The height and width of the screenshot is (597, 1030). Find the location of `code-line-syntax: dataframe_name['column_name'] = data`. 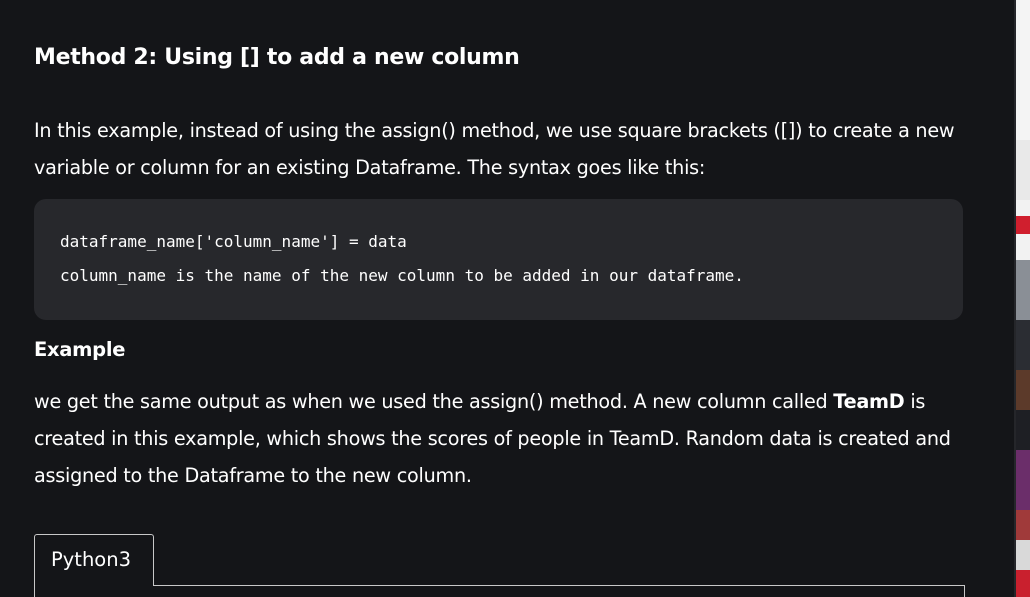

code-line-syntax: dataframe_name['column_name'] = data is located at coordinates (233, 241).